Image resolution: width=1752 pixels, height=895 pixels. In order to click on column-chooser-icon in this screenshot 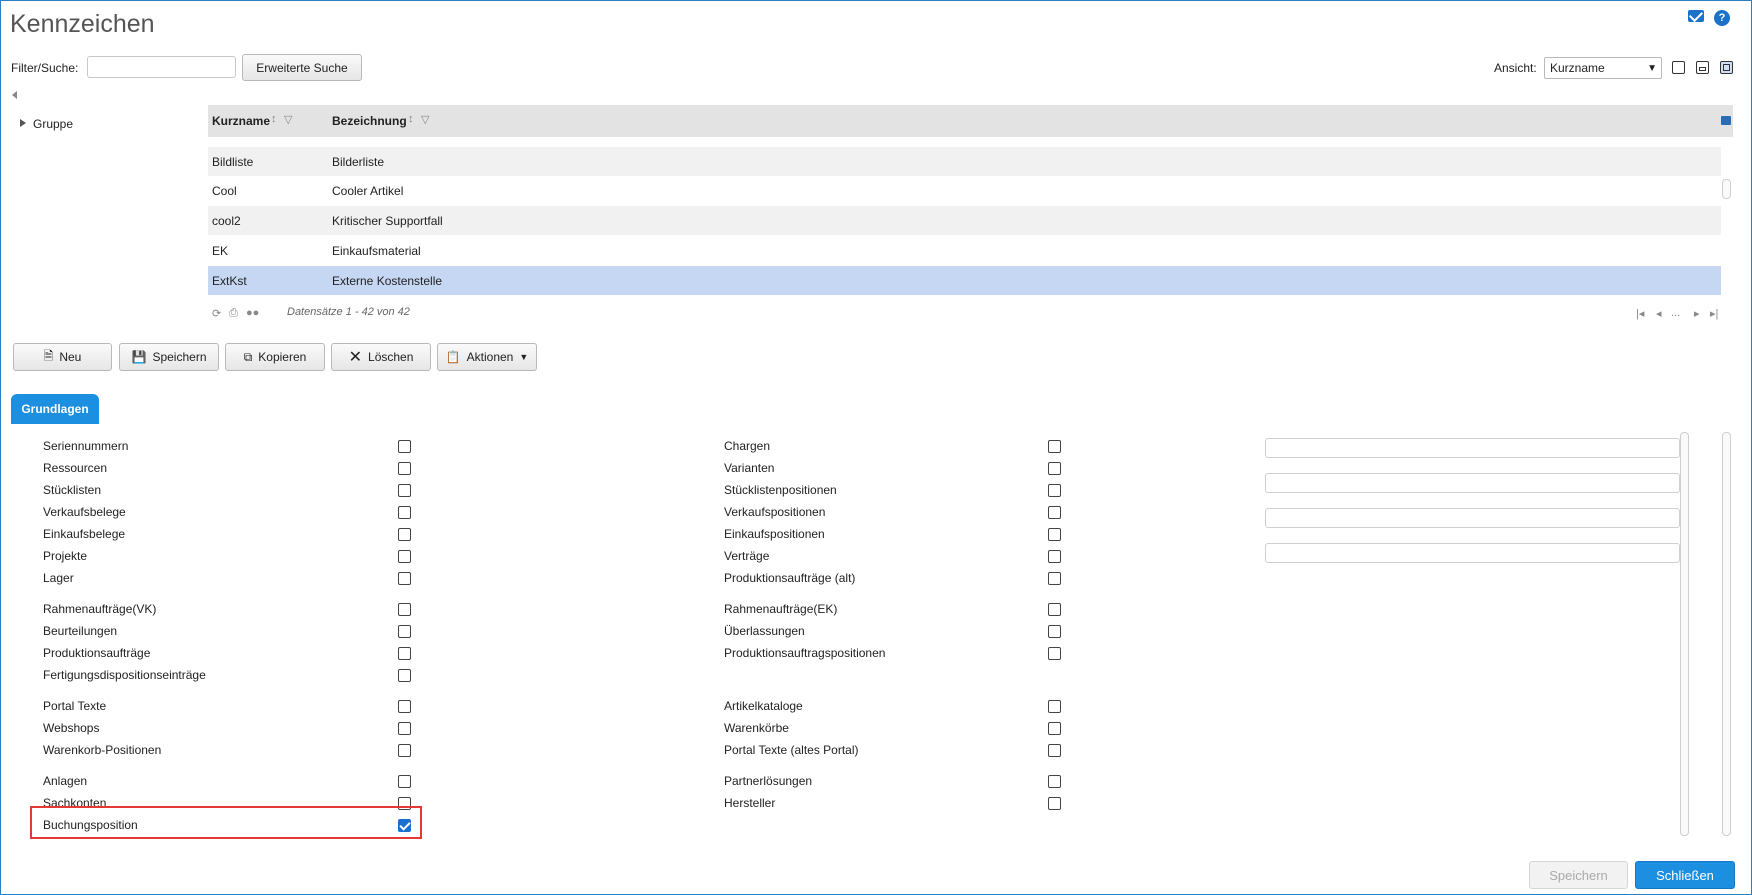, I will do `click(1726, 120)`.